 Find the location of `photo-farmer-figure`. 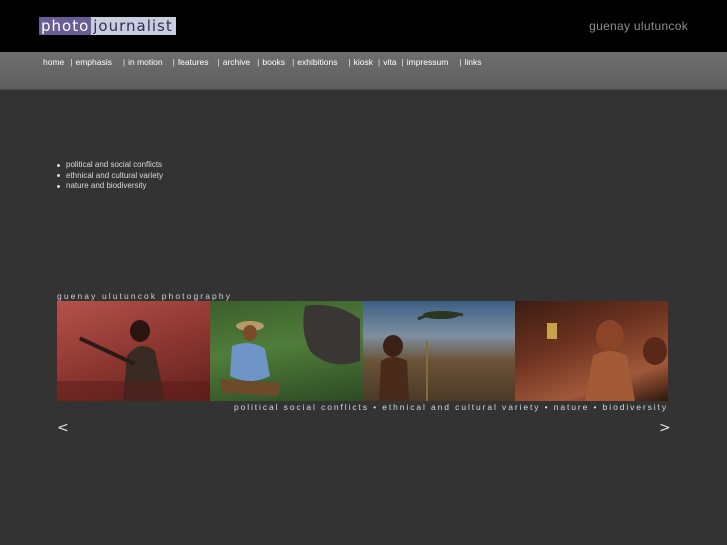

photo-farmer-figure is located at coordinates (289, 350).